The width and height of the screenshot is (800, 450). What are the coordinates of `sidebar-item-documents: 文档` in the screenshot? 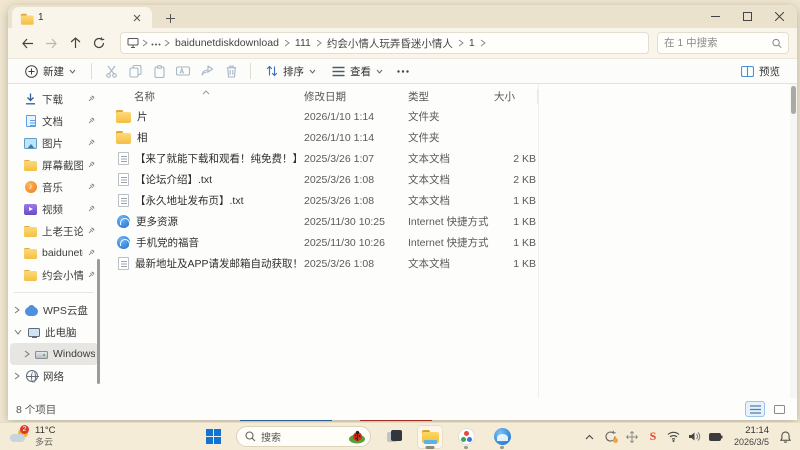 It's located at (54, 121).